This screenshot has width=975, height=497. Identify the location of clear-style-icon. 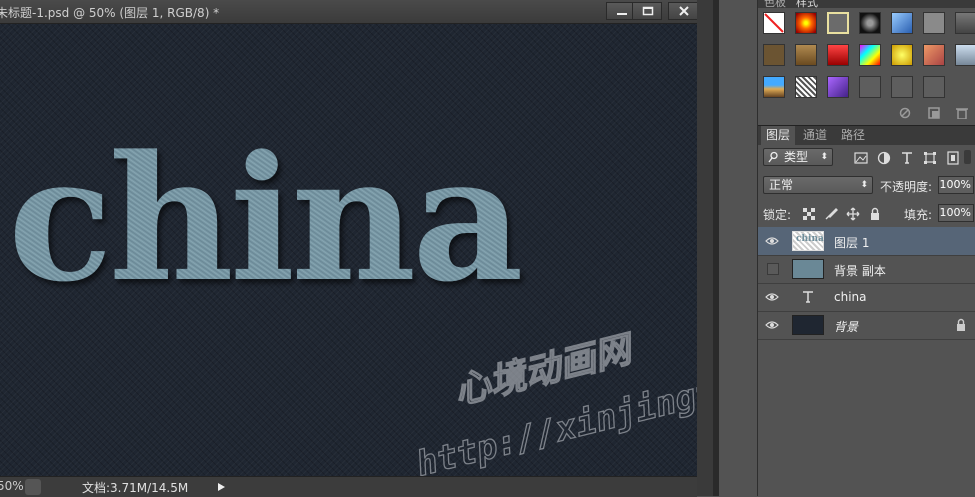
(905, 113).